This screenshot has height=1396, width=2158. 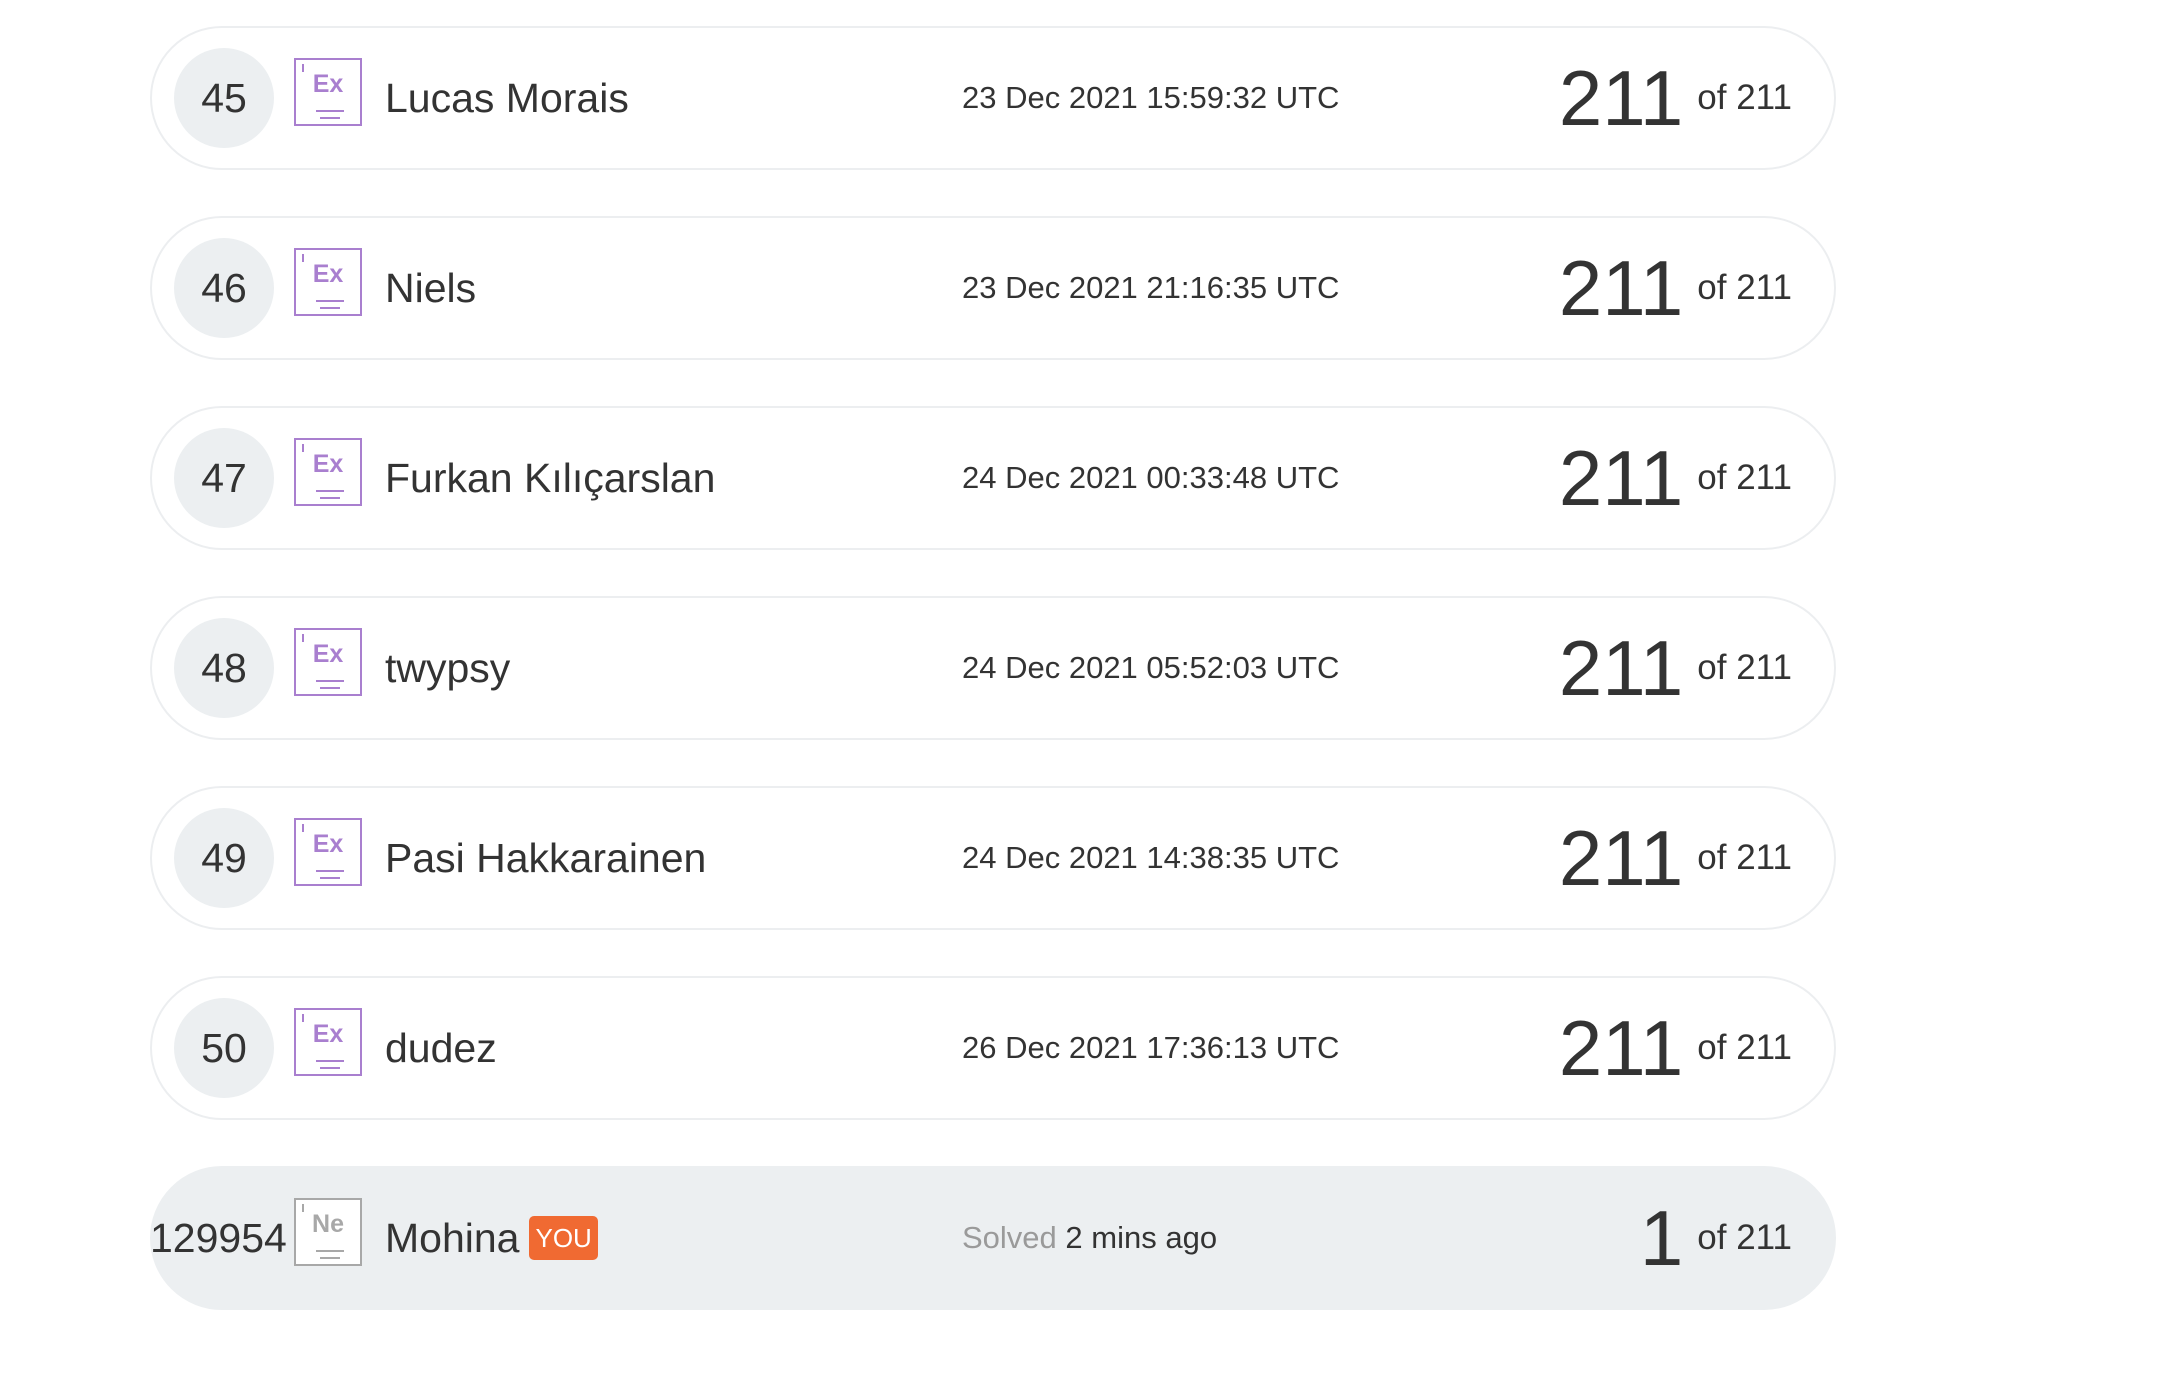 What do you see at coordinates (545, 858) in the screenshot?
I see `user-name: Pasi Hakkarainen` at bounding box center [545, 858].